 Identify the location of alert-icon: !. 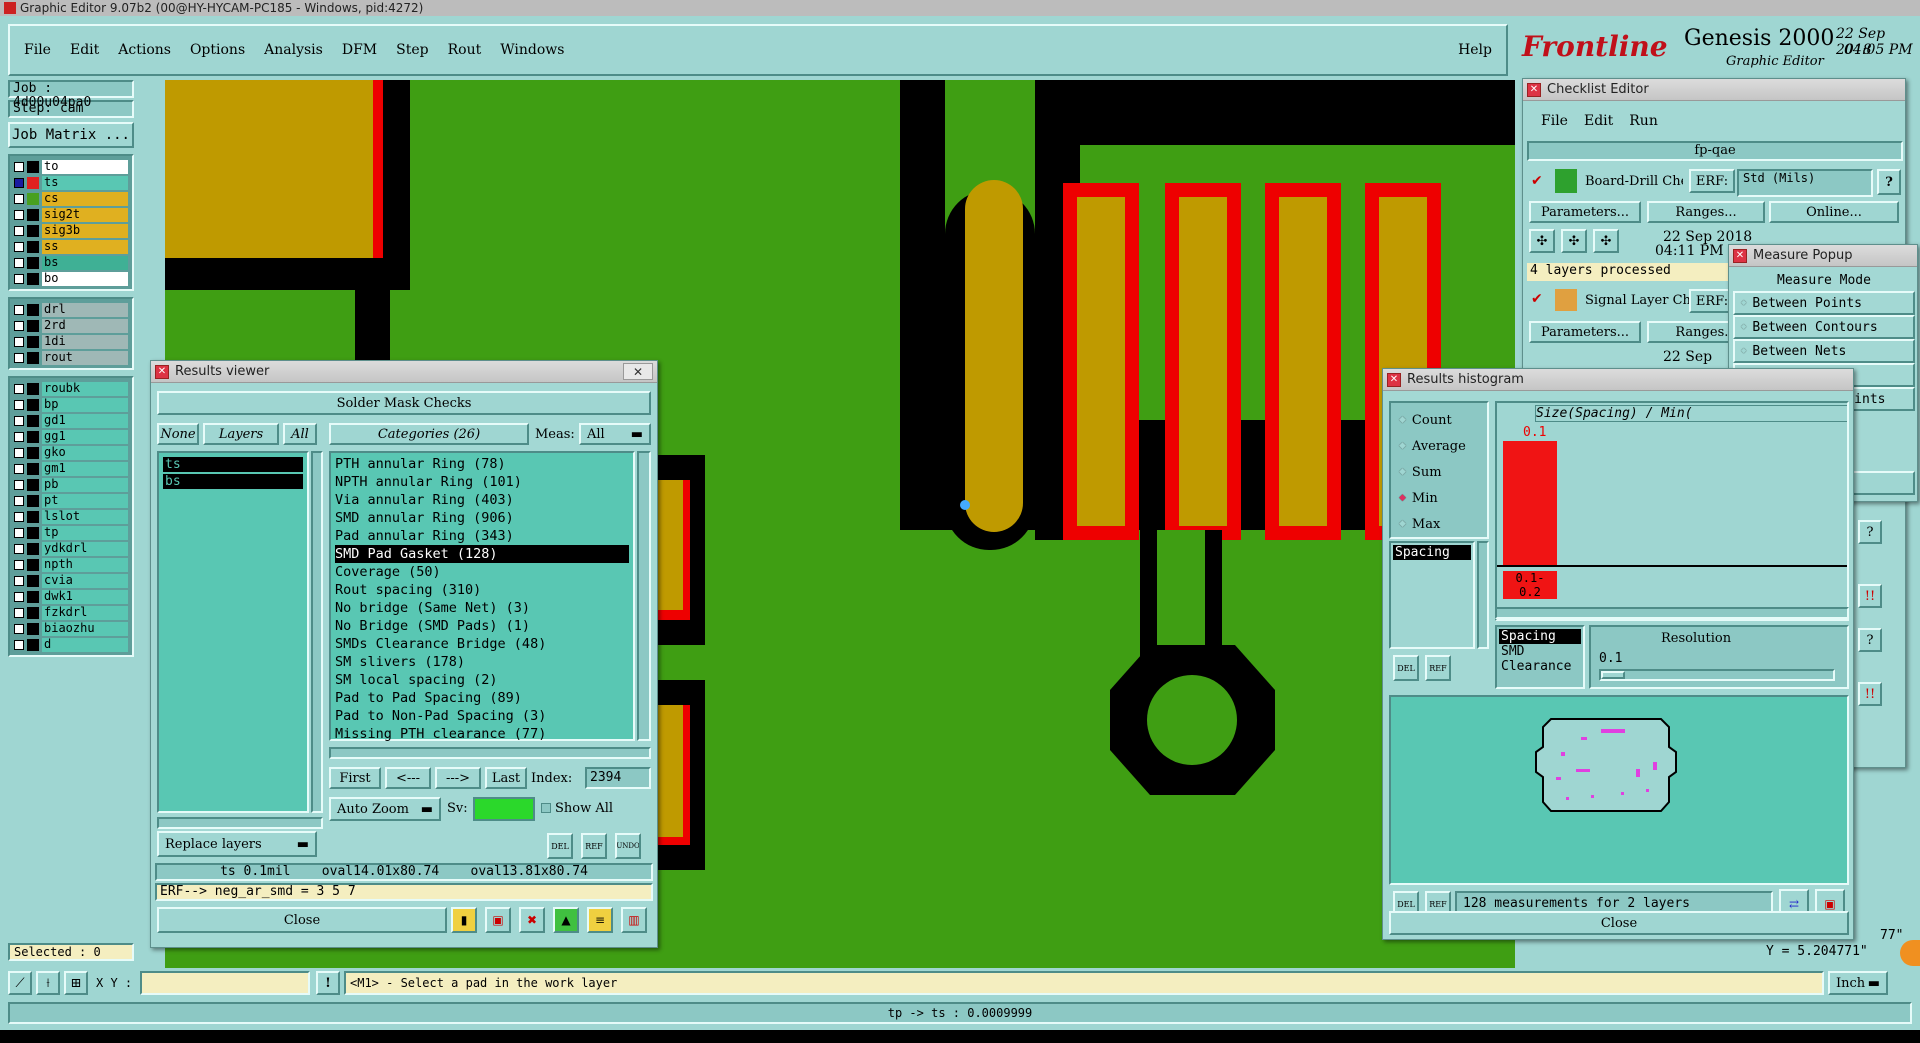
(328, 983).